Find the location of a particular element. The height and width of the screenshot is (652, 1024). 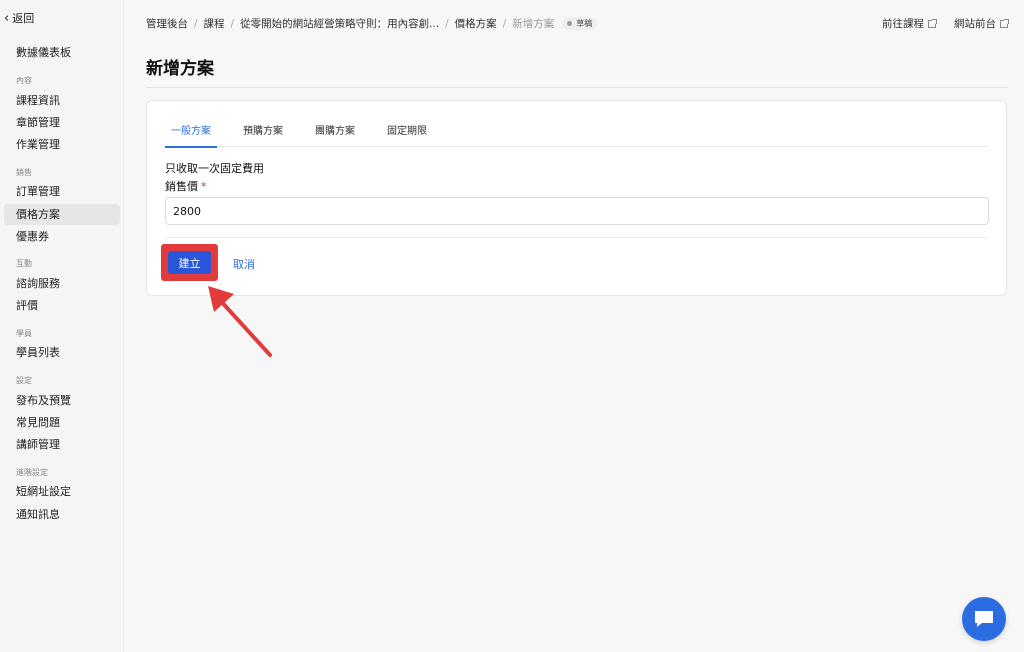

sidebar-item-instructors: 講師管理 is located at coordinates (62, 444).